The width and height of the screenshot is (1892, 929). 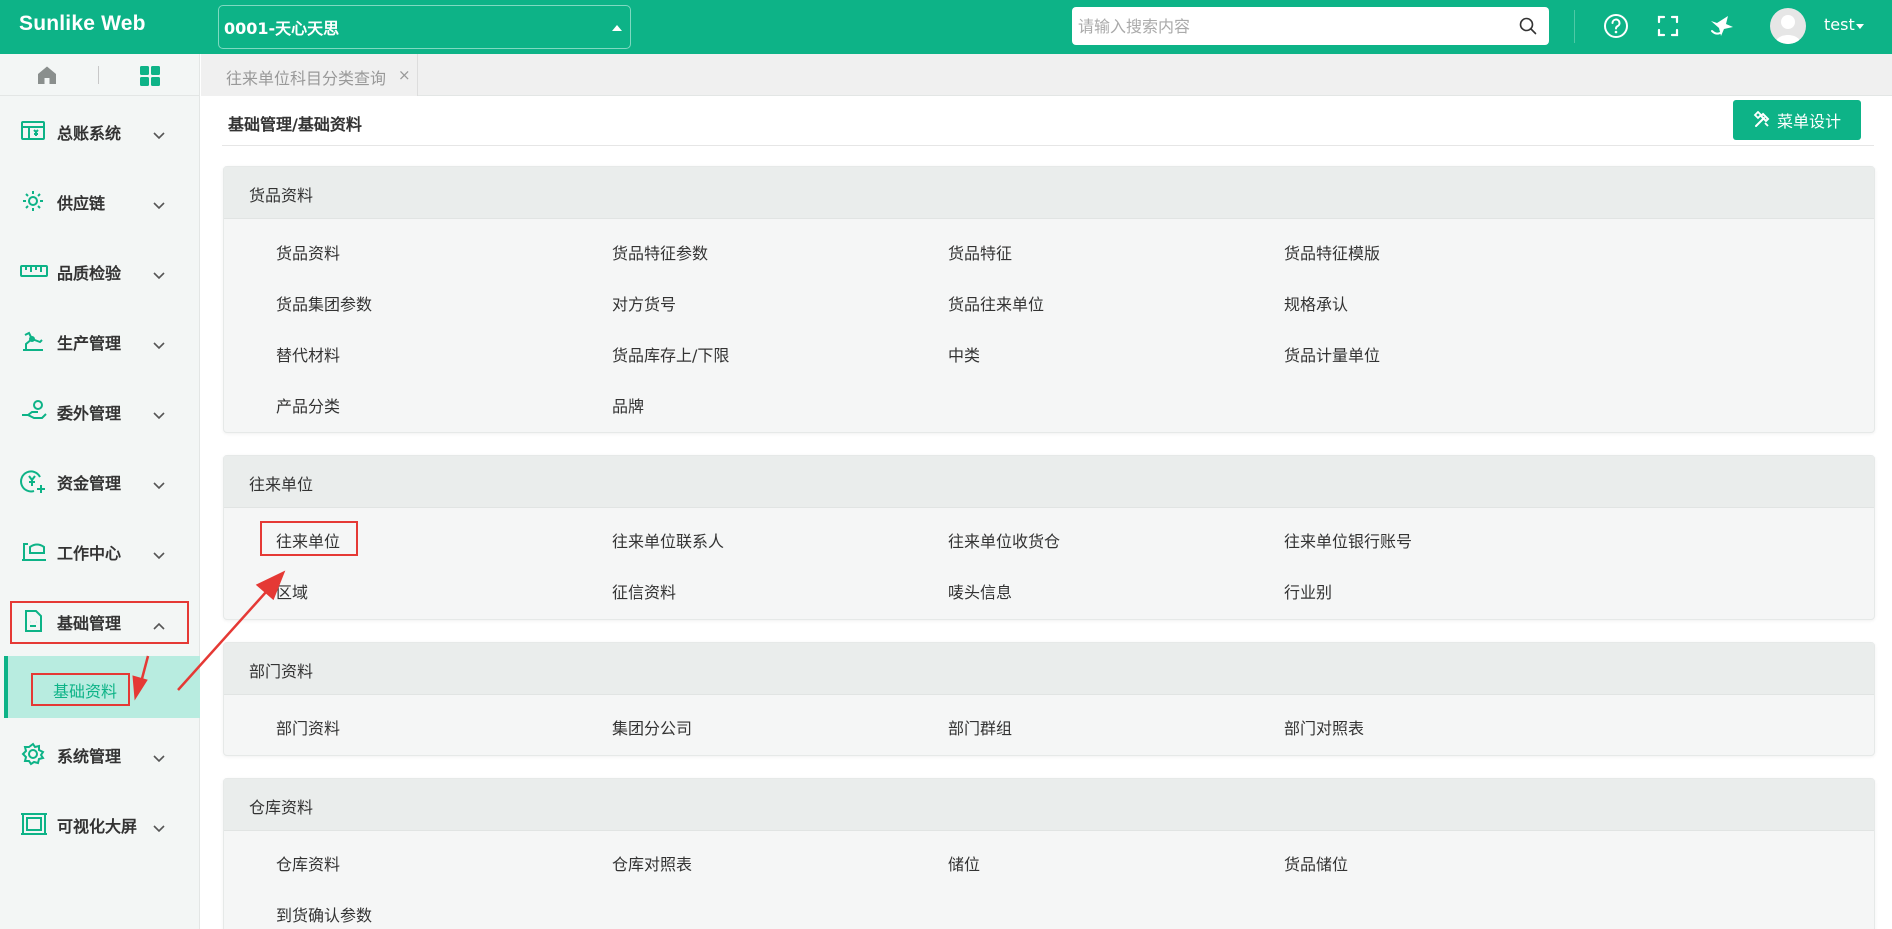 What do you see at coordinates (282, 28) in the screenshot?
I see `company-select-value: 0001-天心天思` at bounding box center [282, 28].